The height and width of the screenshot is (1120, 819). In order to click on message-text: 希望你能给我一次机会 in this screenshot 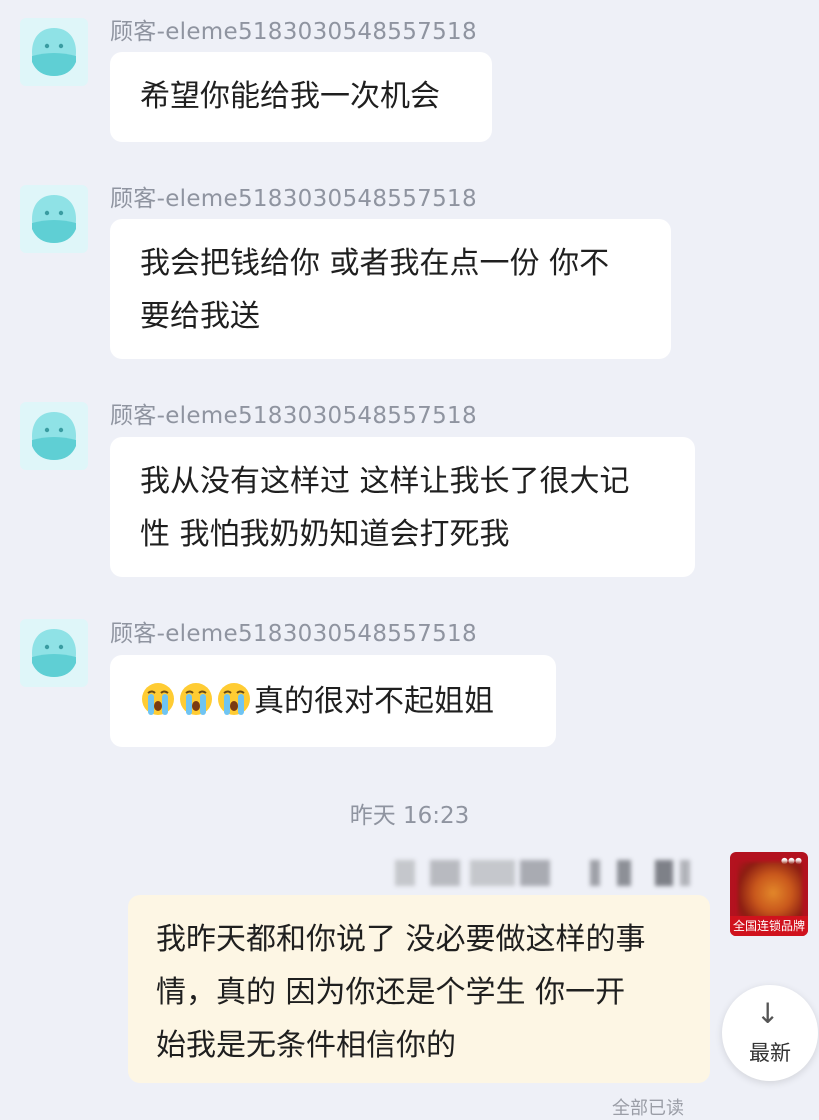, I will do `click(290, 96)`.